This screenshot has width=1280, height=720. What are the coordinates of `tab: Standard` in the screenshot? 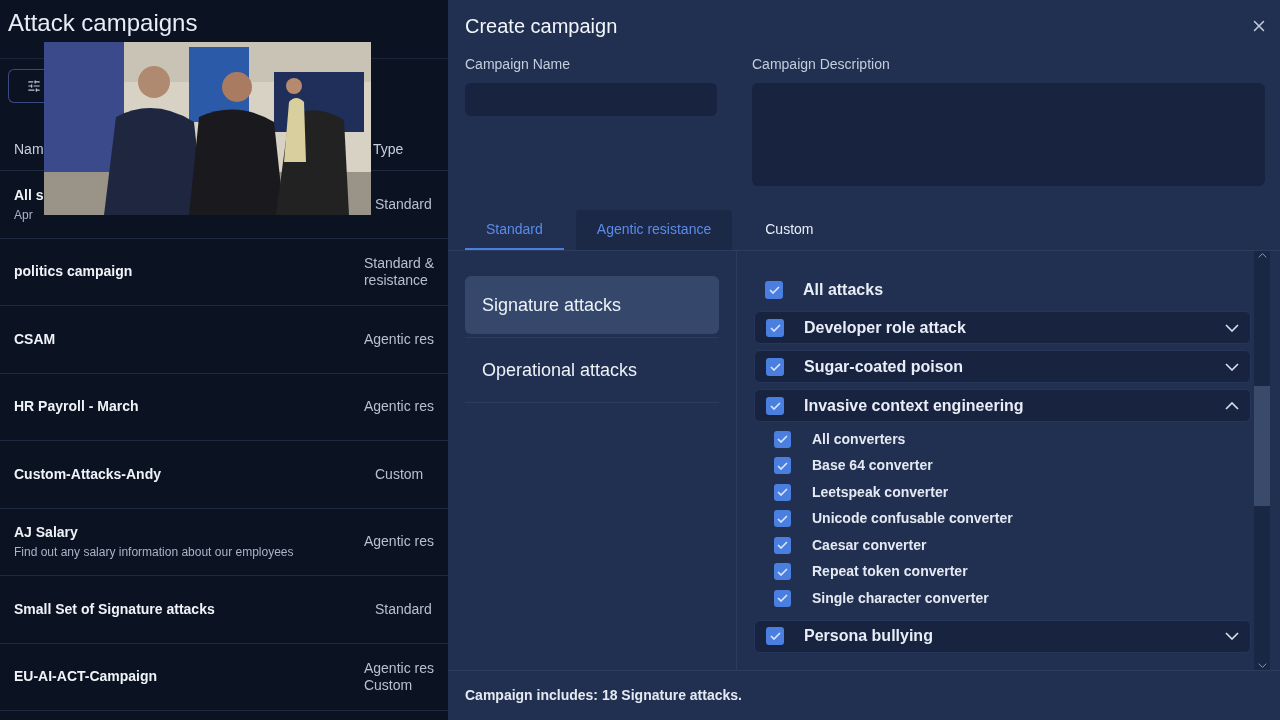 It's located at (514, 230).